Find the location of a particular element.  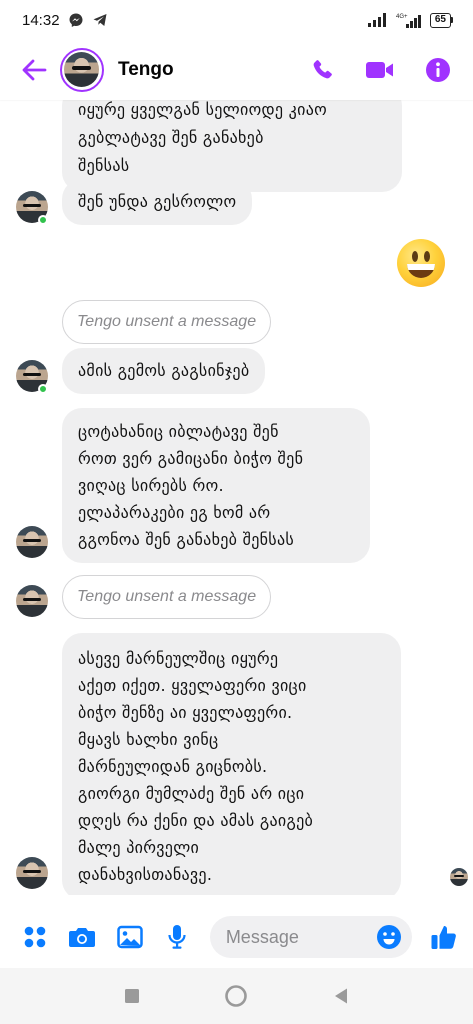

camera-button is located at coordinates (81, 937).